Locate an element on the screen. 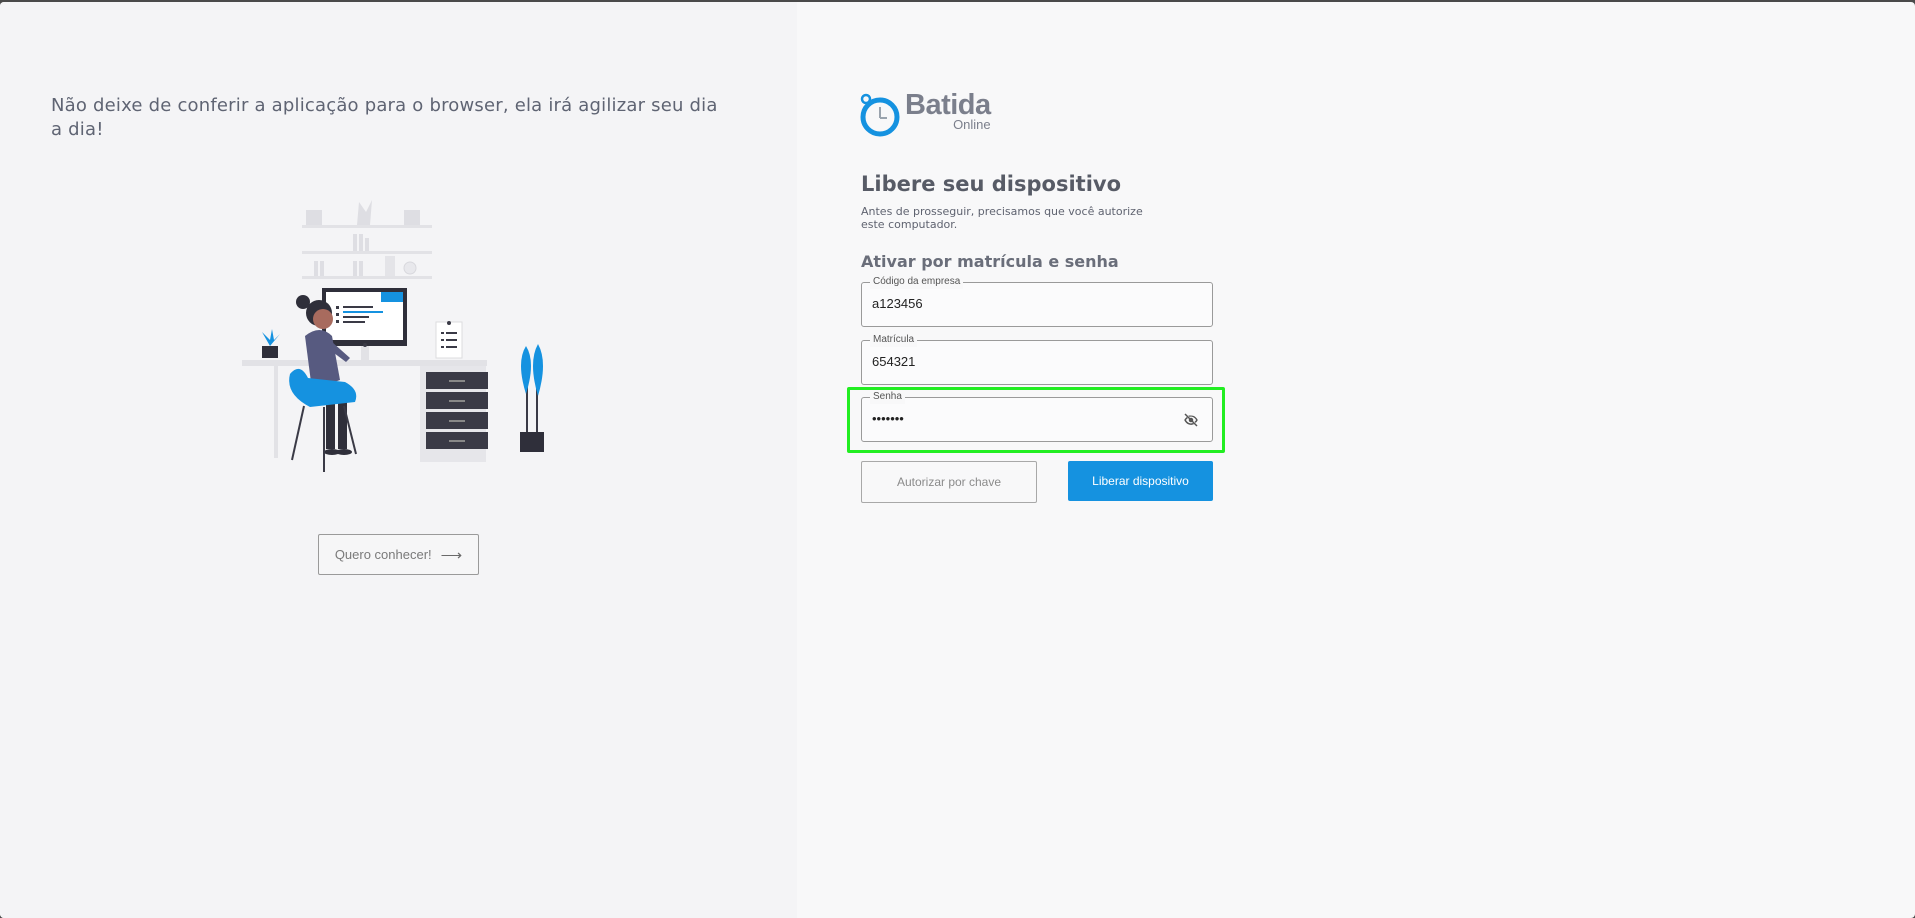 The height and width of the screenshot is (918, 1915). know-more-button: Quero conhecer! ⟶ is located at coordinates (398, 554).